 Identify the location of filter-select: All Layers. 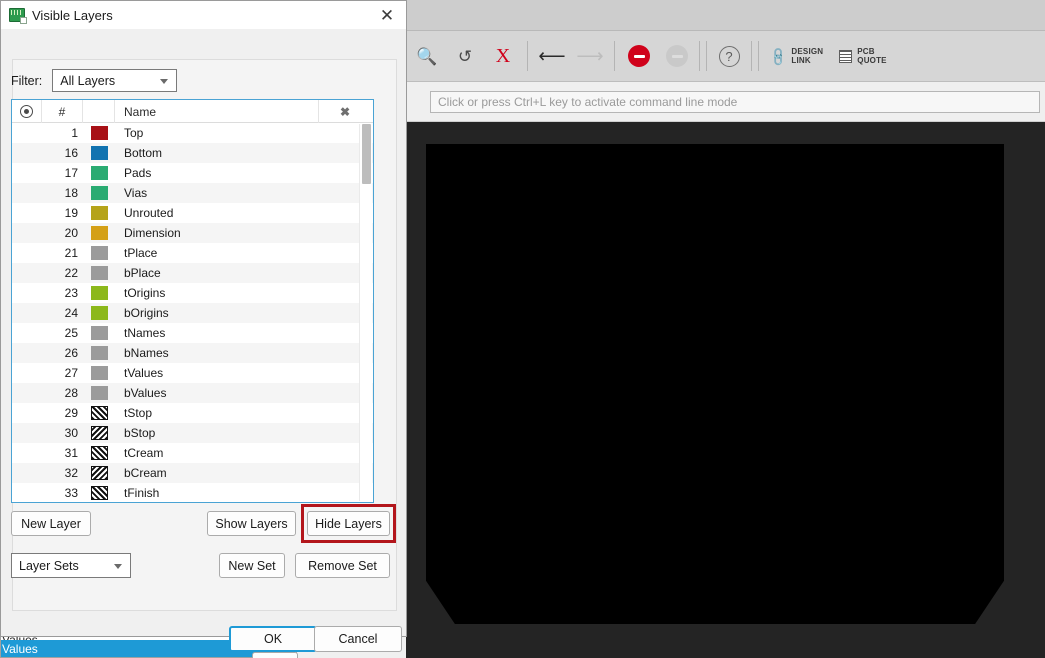
(115, 80).